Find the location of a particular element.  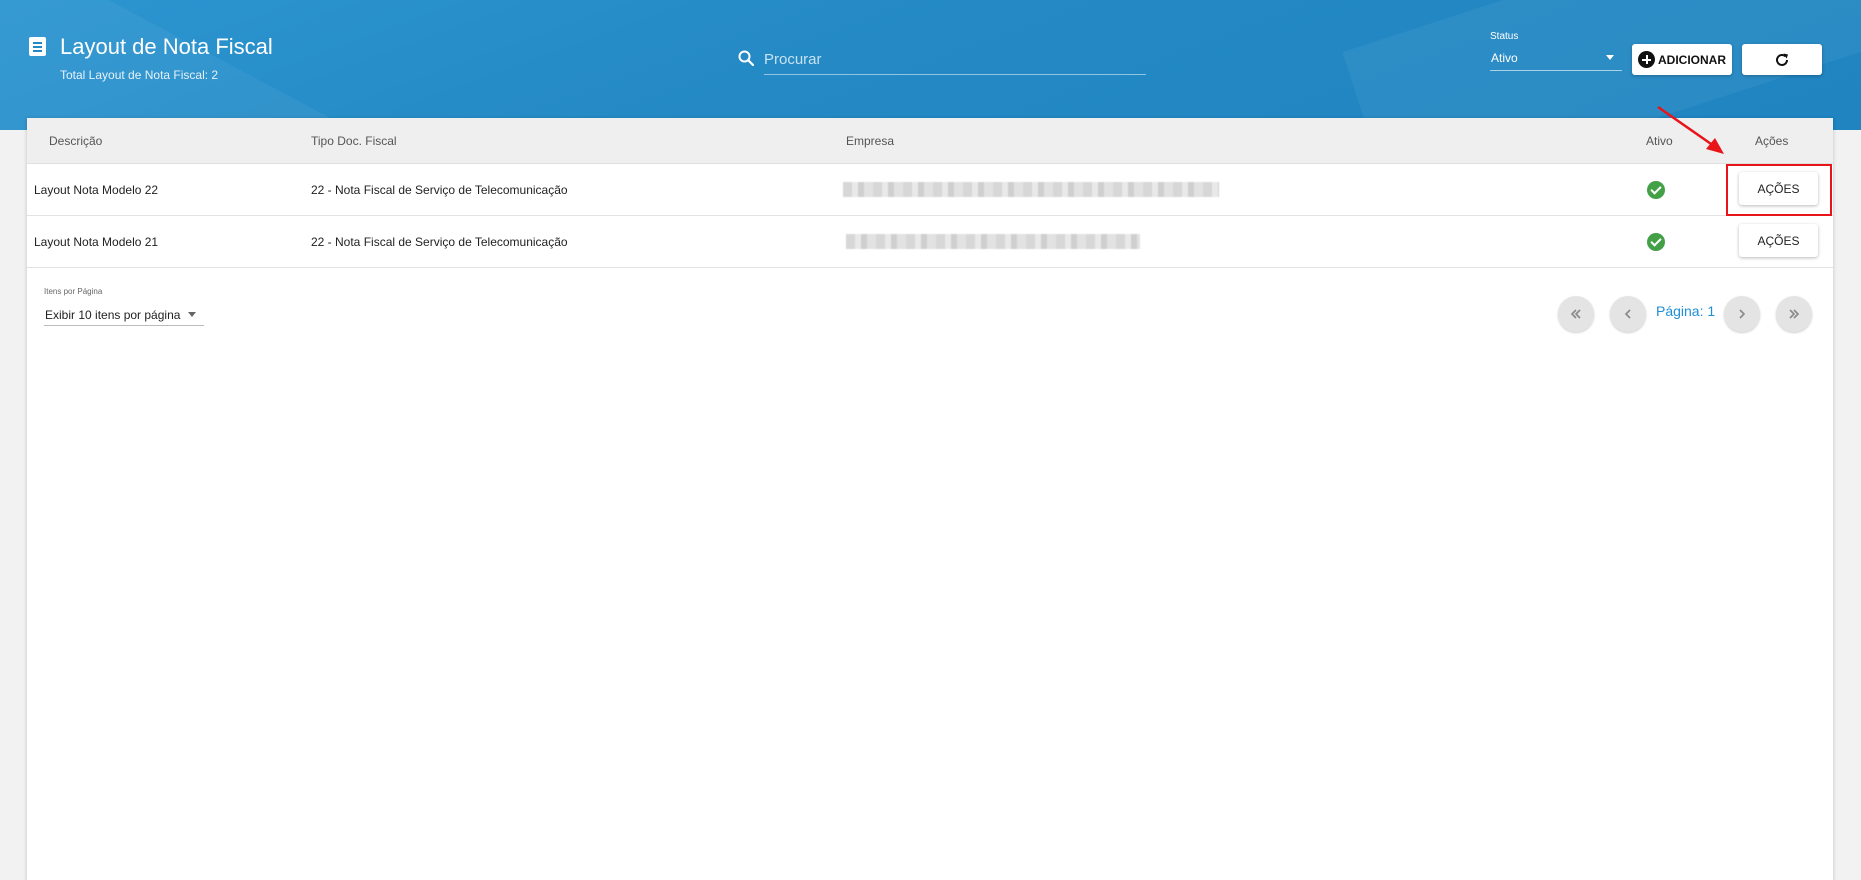

double-chevron-left-icon is located at coordinates (1575, 314).